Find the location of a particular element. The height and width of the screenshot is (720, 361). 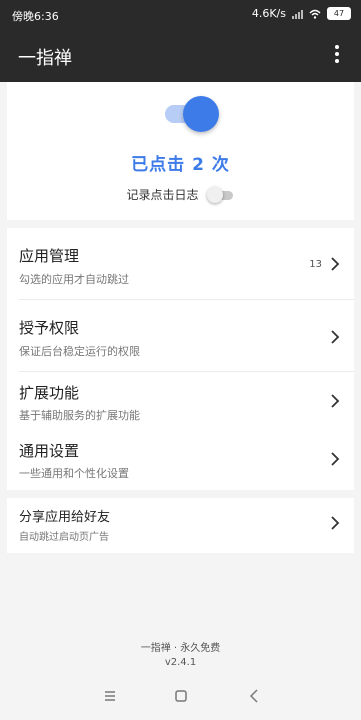

menu-item-extensions: 扩展功能 基于辅助服务的扩展功能 is located at coordinates (180, 402).